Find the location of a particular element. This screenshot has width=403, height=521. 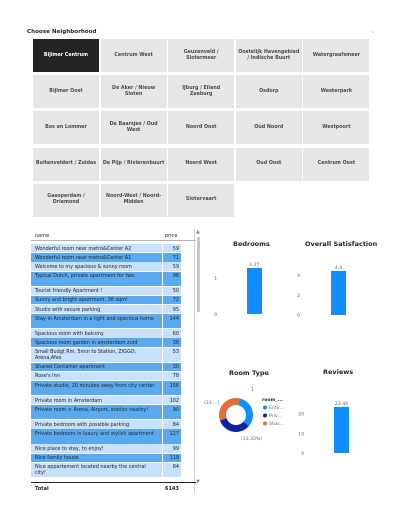

slicer-tile: Osdorp is located at coordinates (268, 92).